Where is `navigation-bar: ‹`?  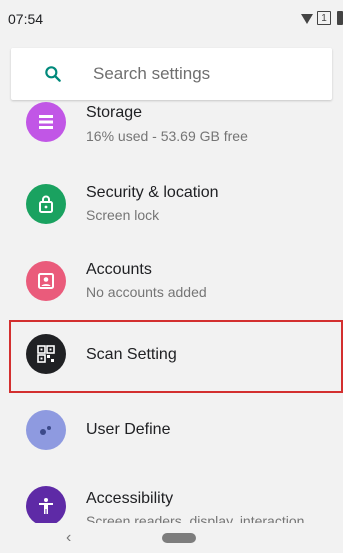 navigation-bar: ‹ is located at coordinates (171, 538).